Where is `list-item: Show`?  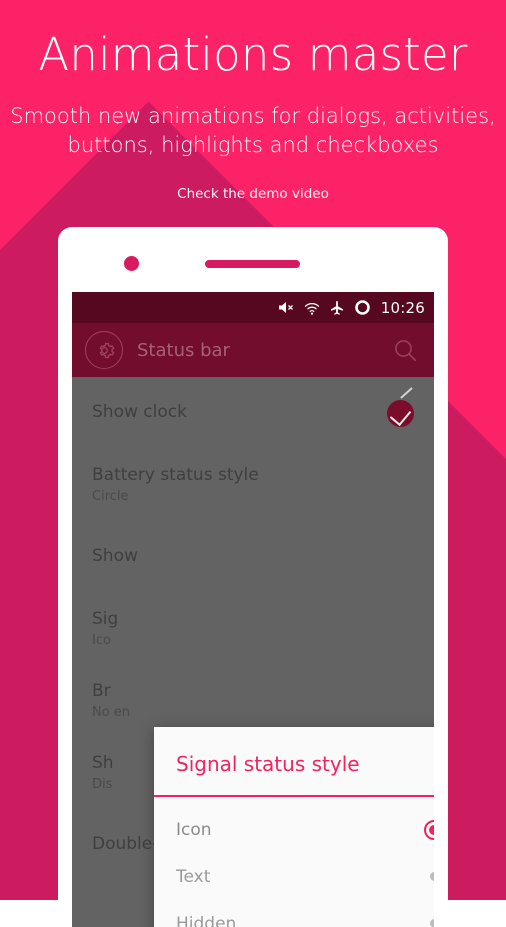
list-item: Show is located at coordinates (253, 557).